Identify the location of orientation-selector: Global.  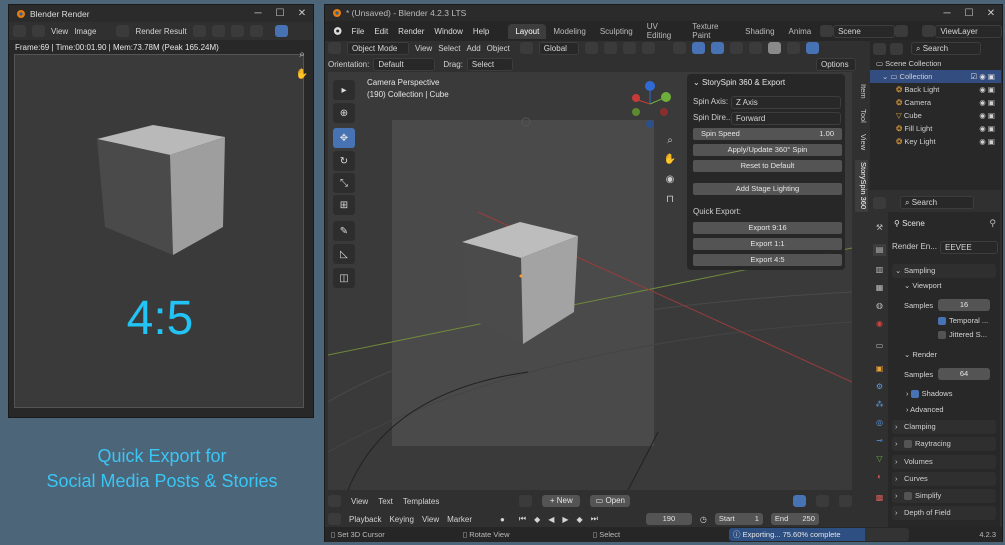
(558, 48).